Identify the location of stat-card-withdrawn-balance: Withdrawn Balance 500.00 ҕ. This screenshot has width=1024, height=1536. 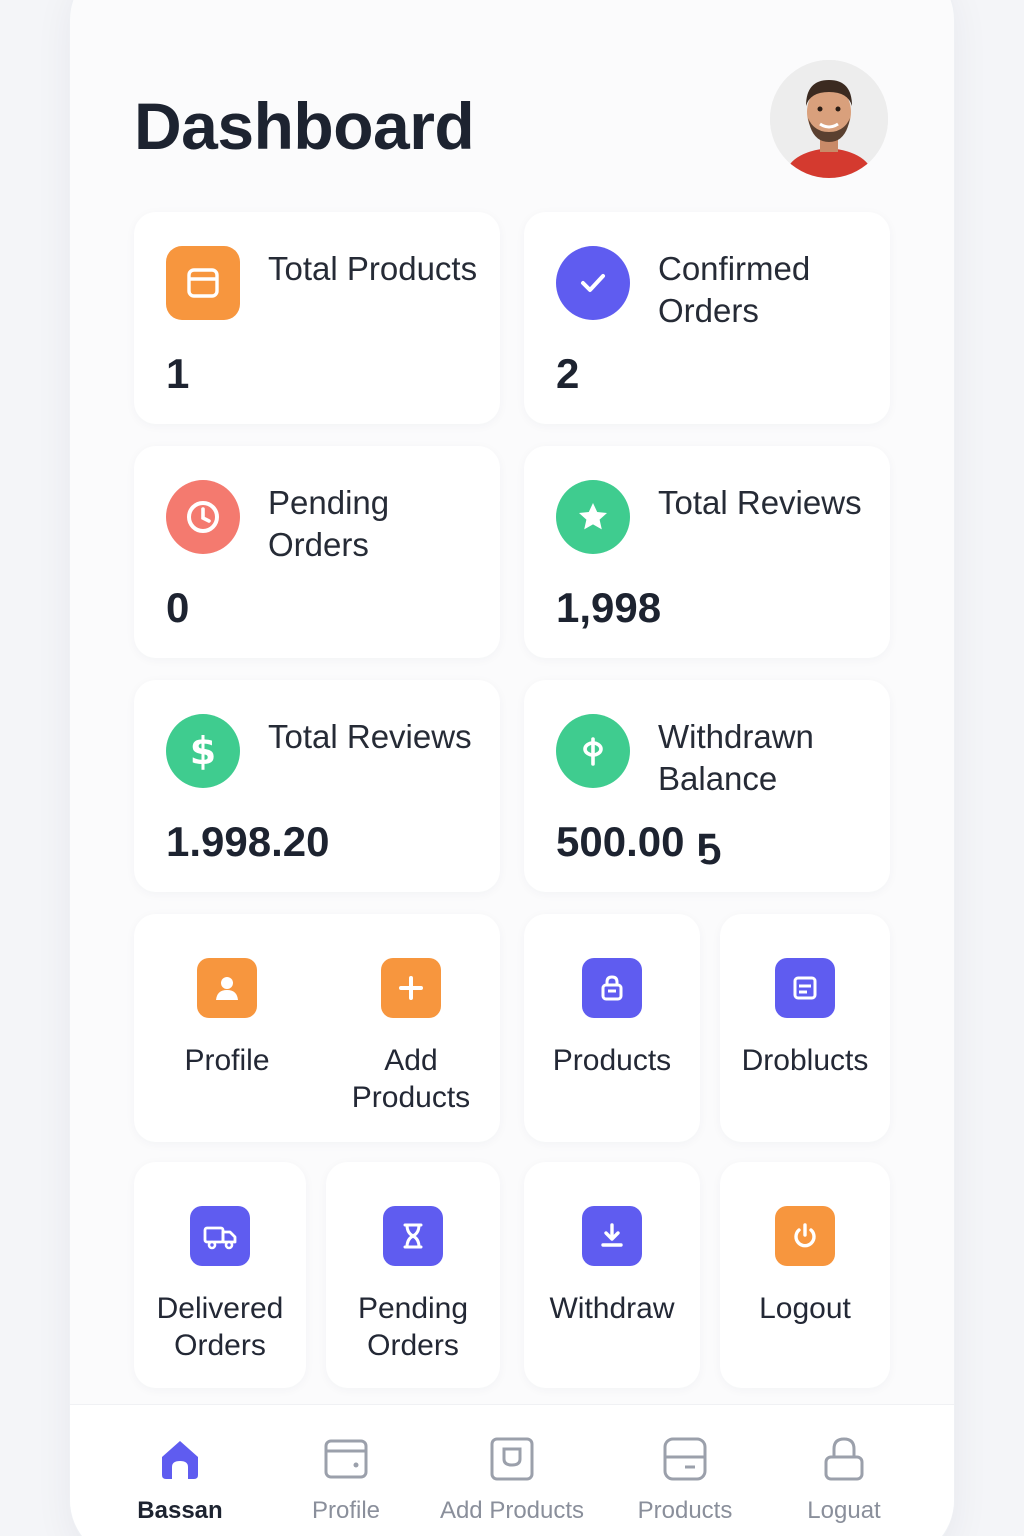
(707, 786).